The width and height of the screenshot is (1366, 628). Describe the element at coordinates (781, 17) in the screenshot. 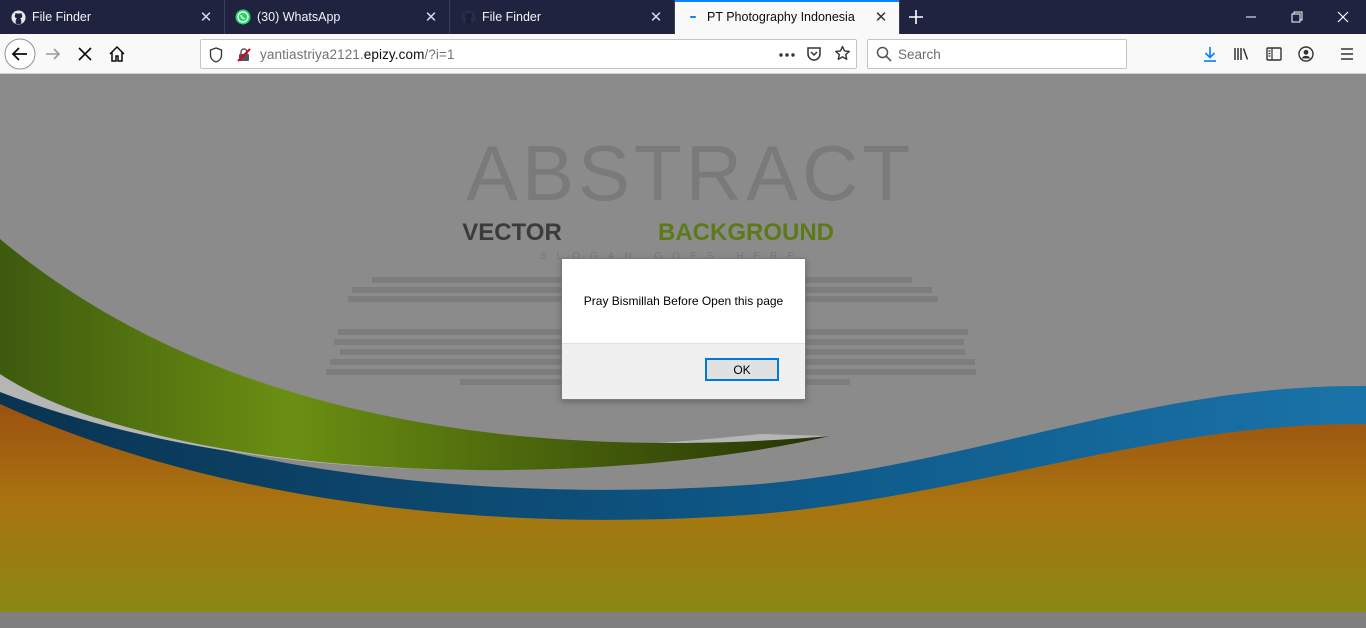

I see `tab-title: PT Photography Indonesia` at that location.